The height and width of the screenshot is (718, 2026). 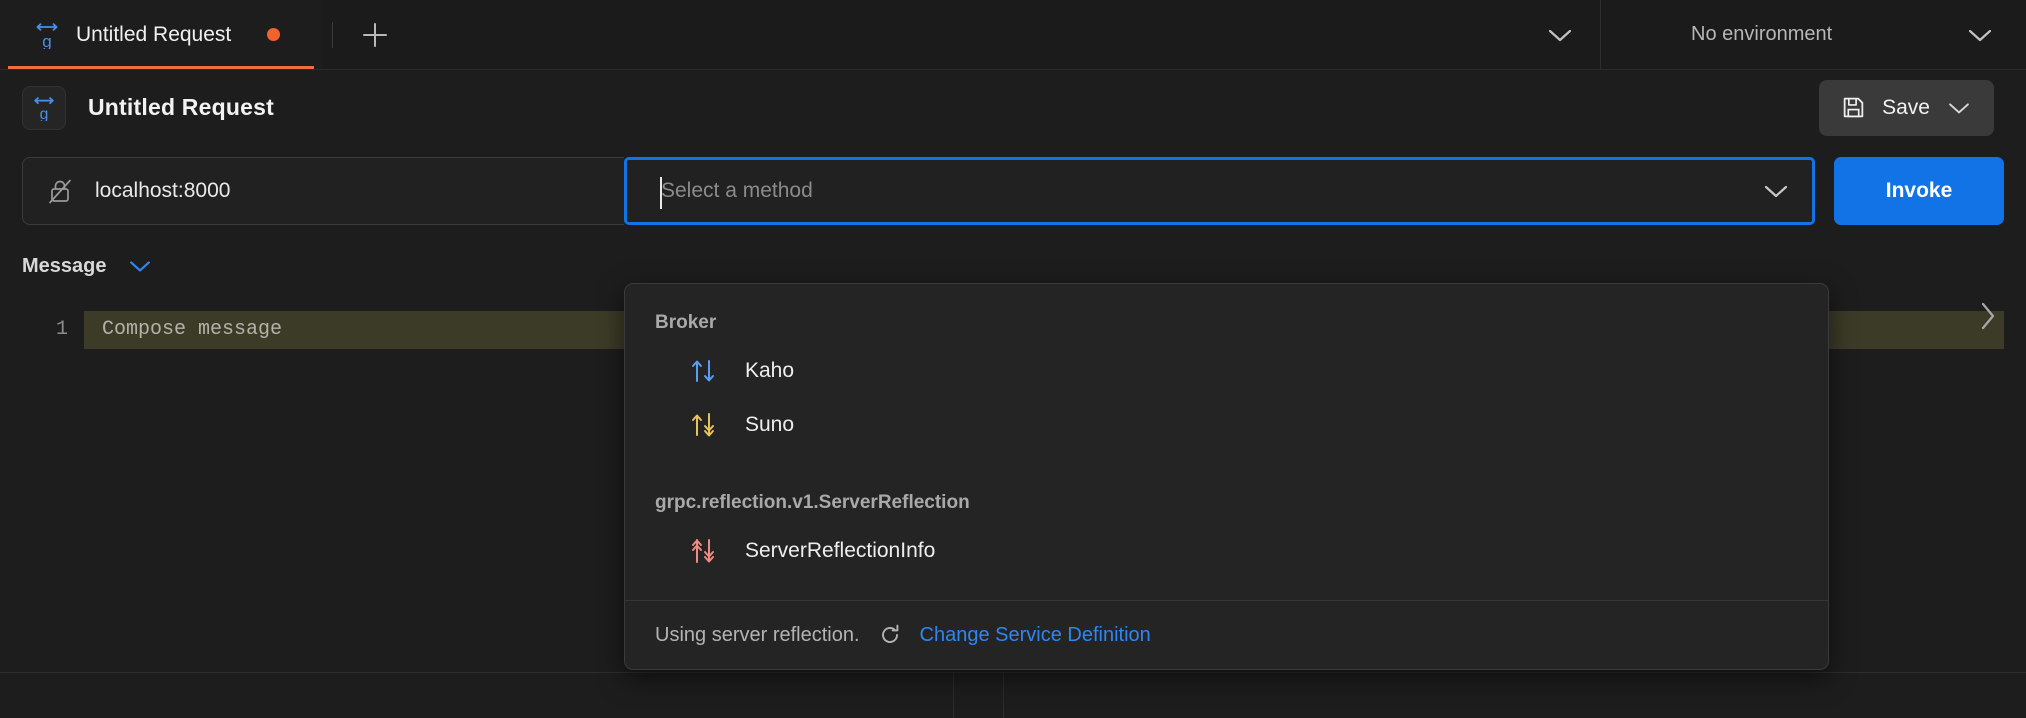 I want to click on floppy-disk-icon, so click(x=1853, y=107).